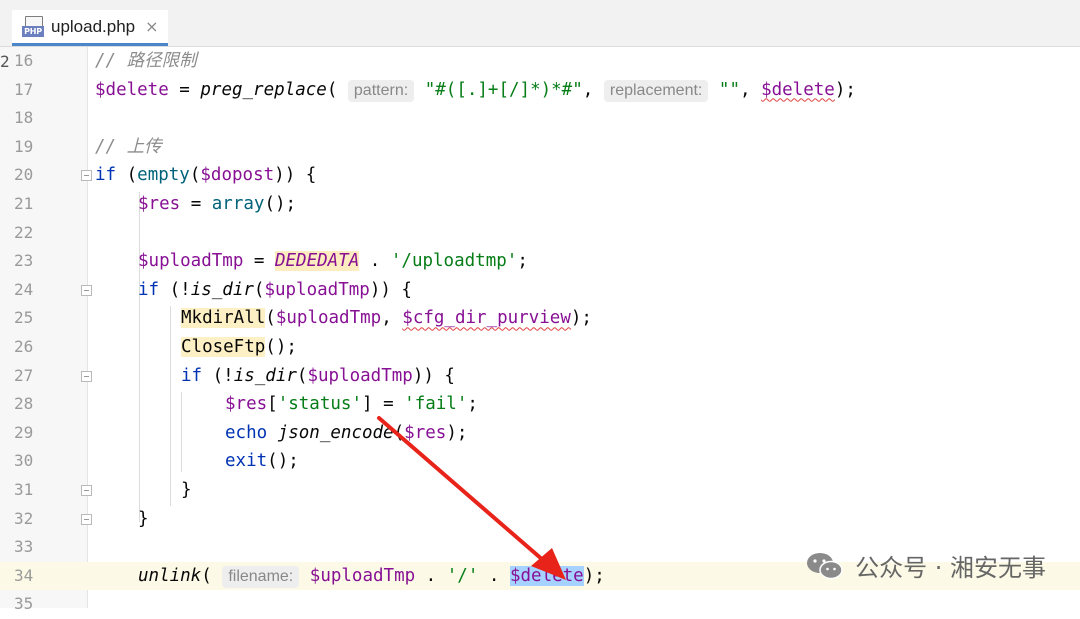  What do you see at coordinates (381, 90) in the screenshot?
I see `param-hint: pattern:` at bounding box center [381, 90].